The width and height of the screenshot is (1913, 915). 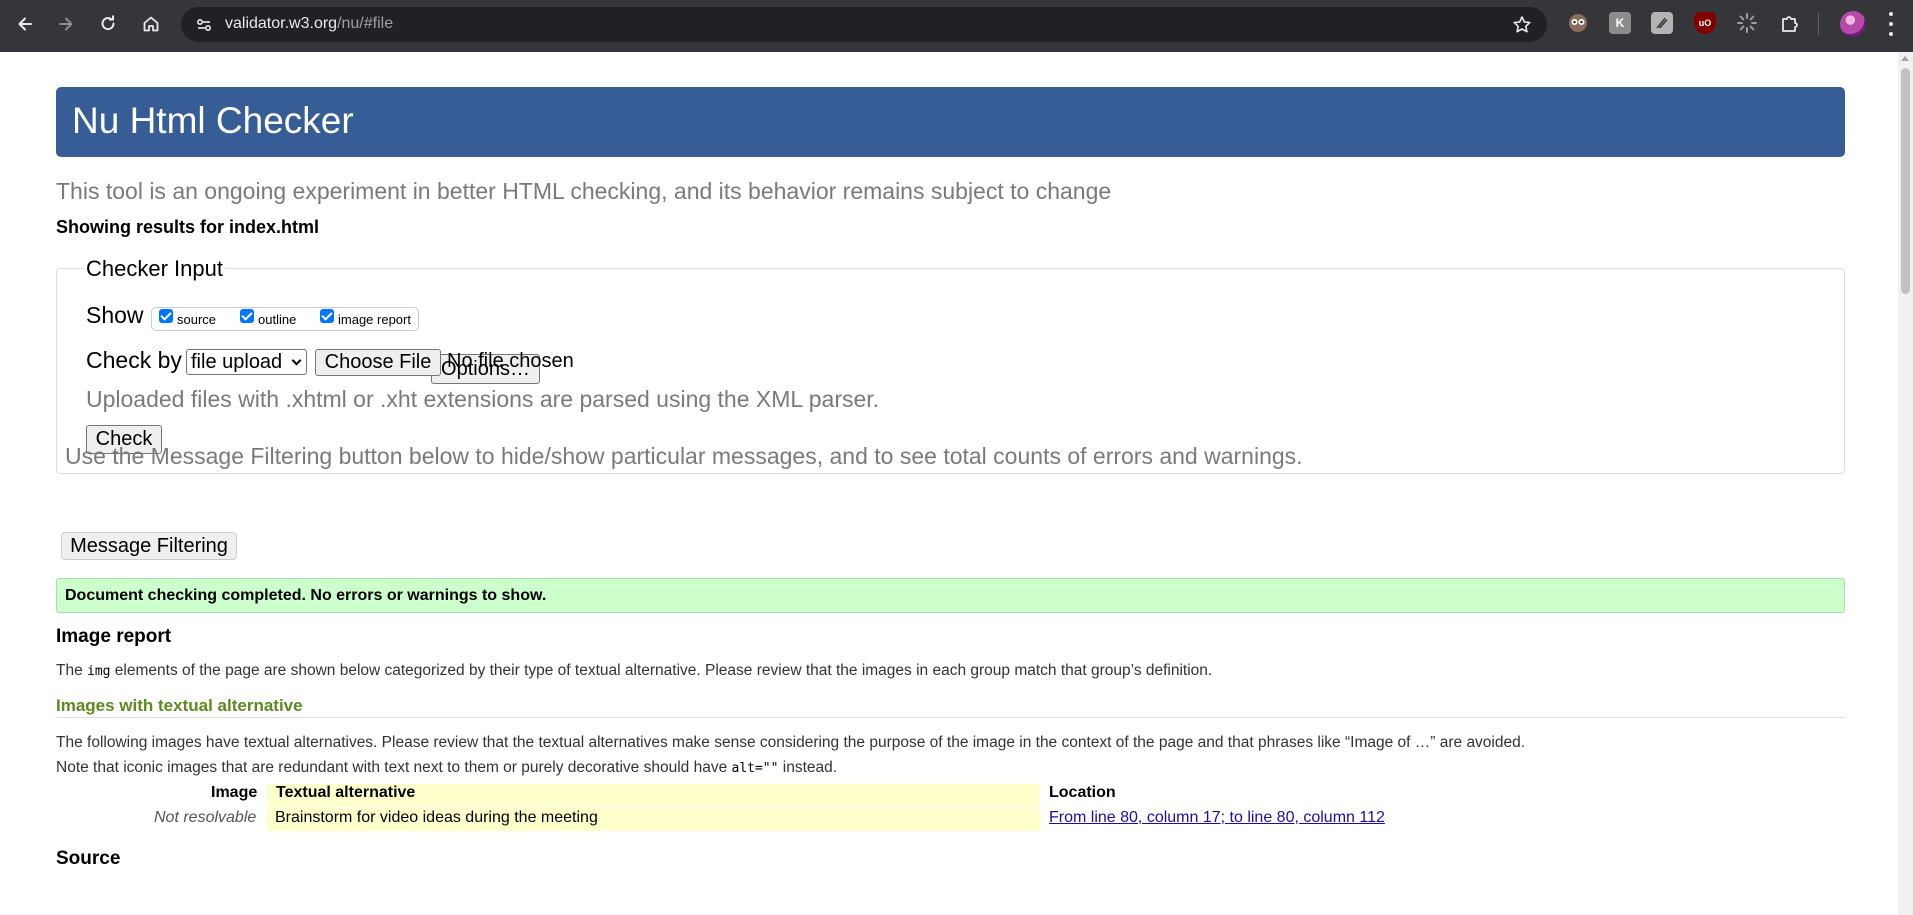 I want to click on images-with-alt-heading: Images with textual alternative, so click(x=179, y=705).